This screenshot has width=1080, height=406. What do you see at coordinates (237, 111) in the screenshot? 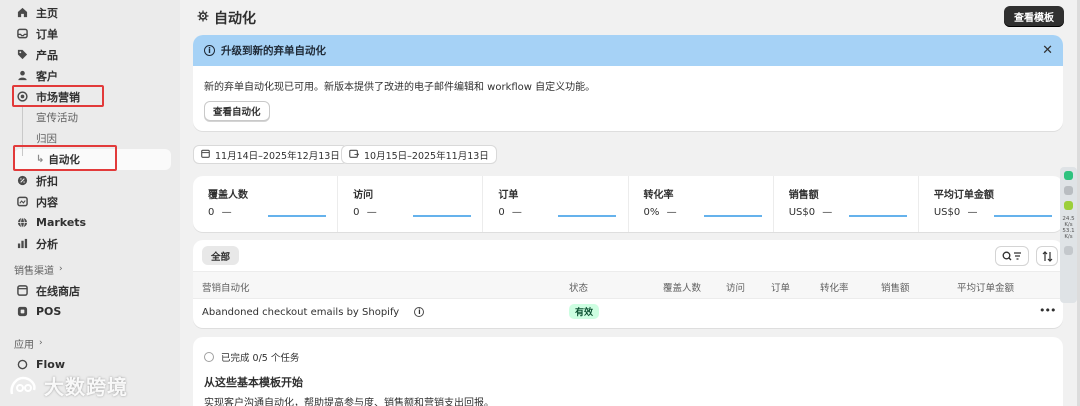
I see `view-automation-button: 查看自动化` at bounding box center [237, 111].